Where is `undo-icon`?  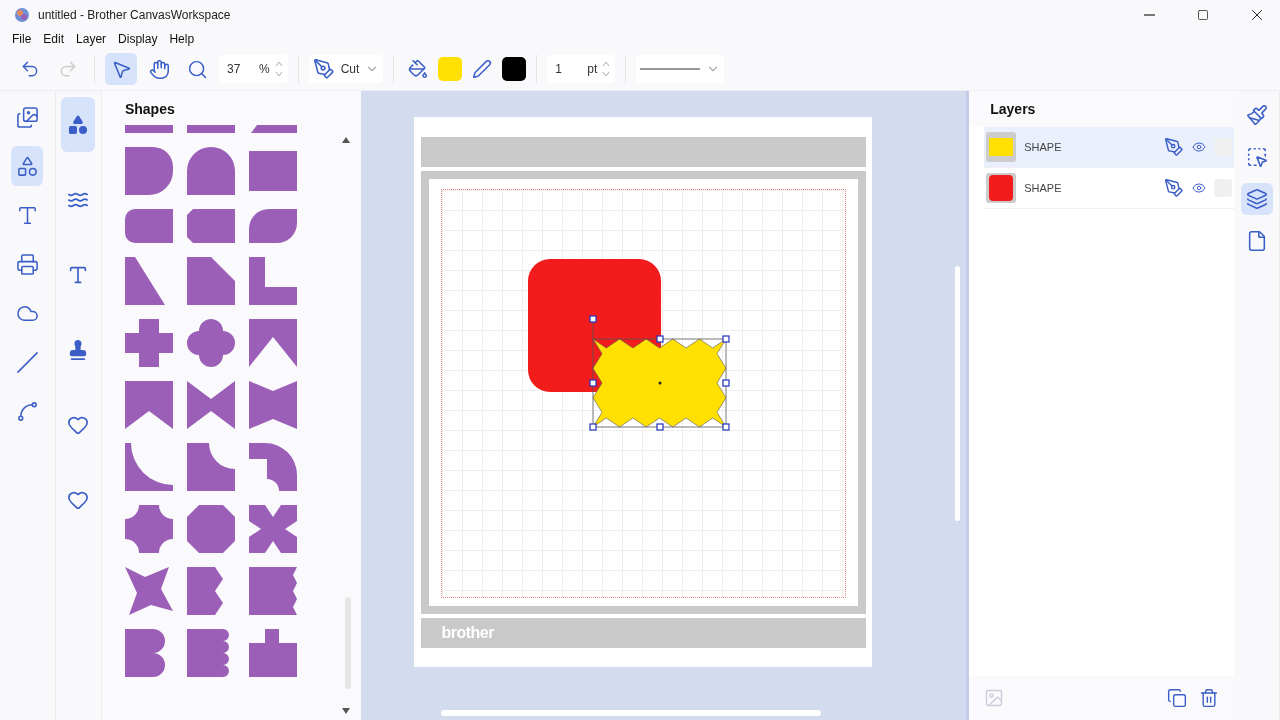 undo-icon is located at coordinates (30, 69).